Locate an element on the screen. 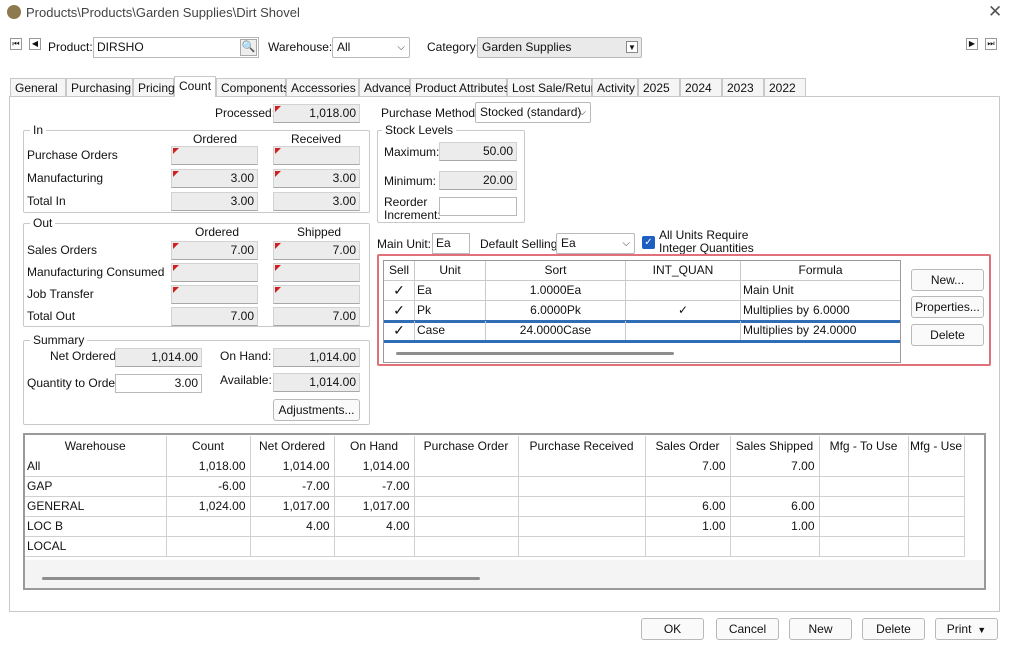 This screenshot has width=1010, height=645. out-sales-orders-ordered: 7.00 is located at coordinates (214, 250).